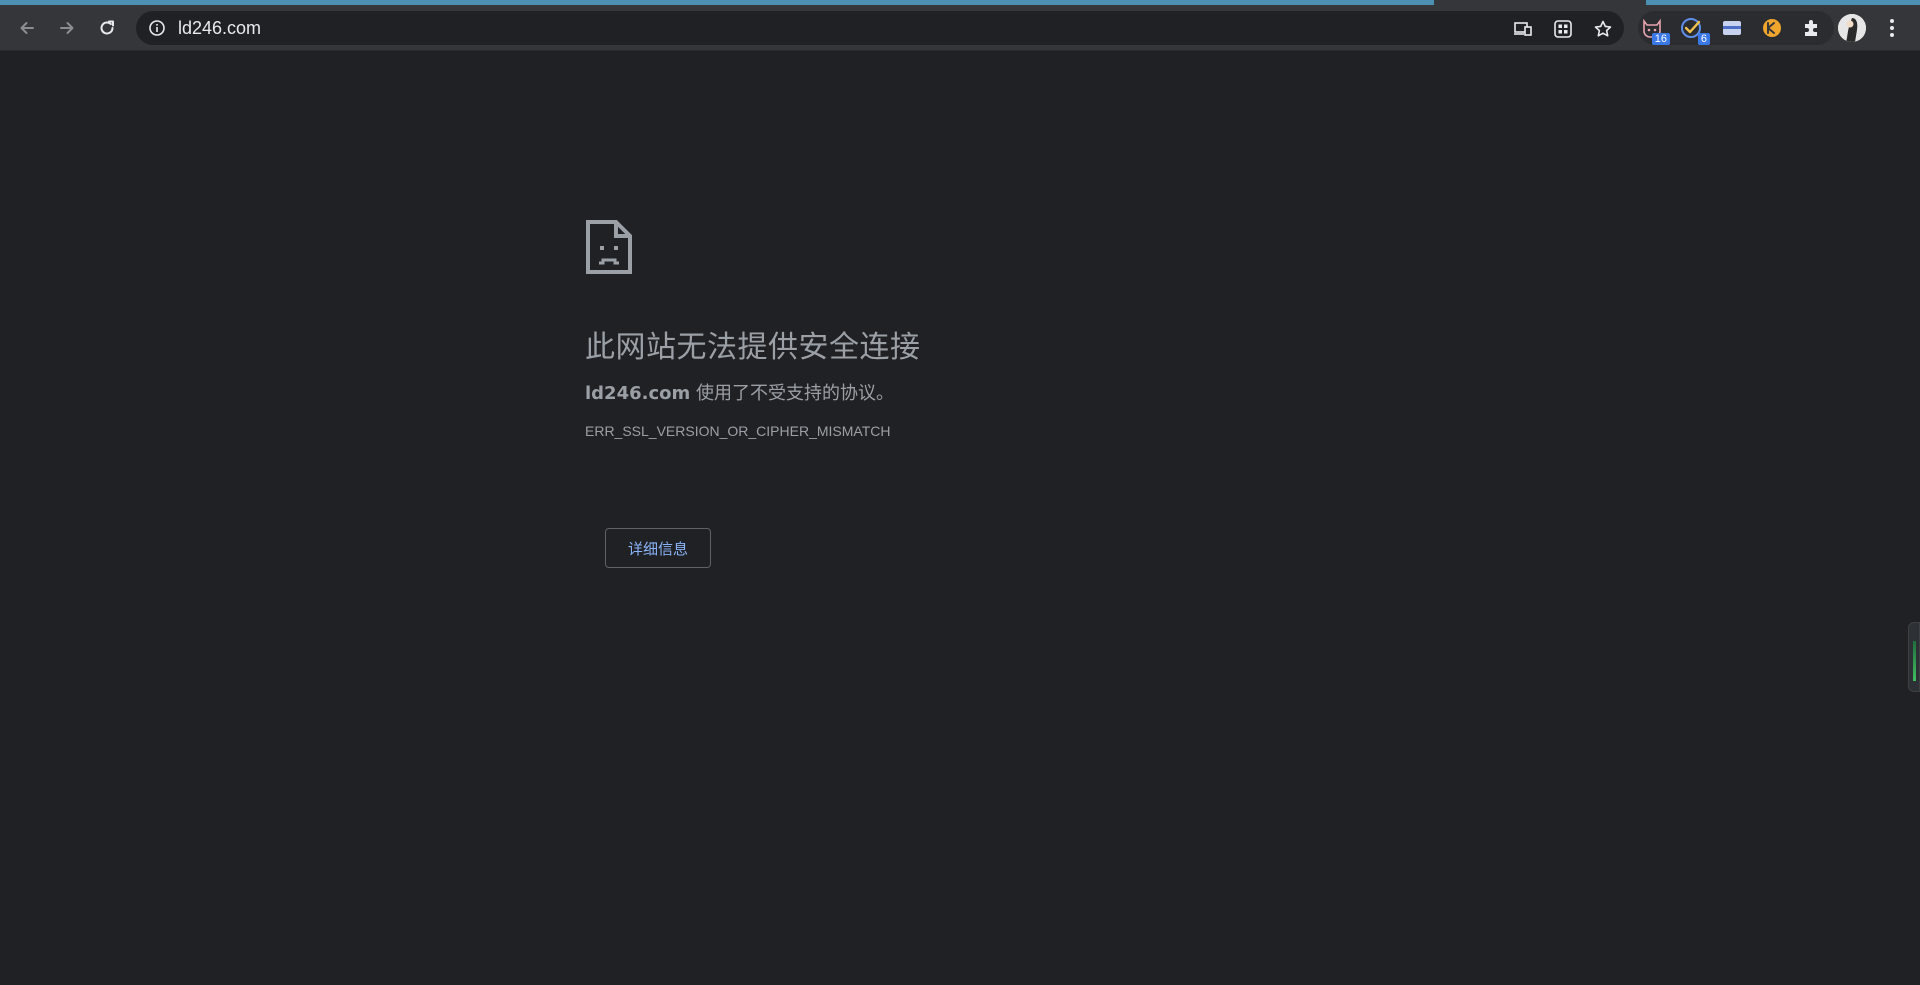 Image resolution: width=1920 pixels, height=985 pixels. I want to click on error-message: 使用了不受支持的协议。, so click(792, 393).